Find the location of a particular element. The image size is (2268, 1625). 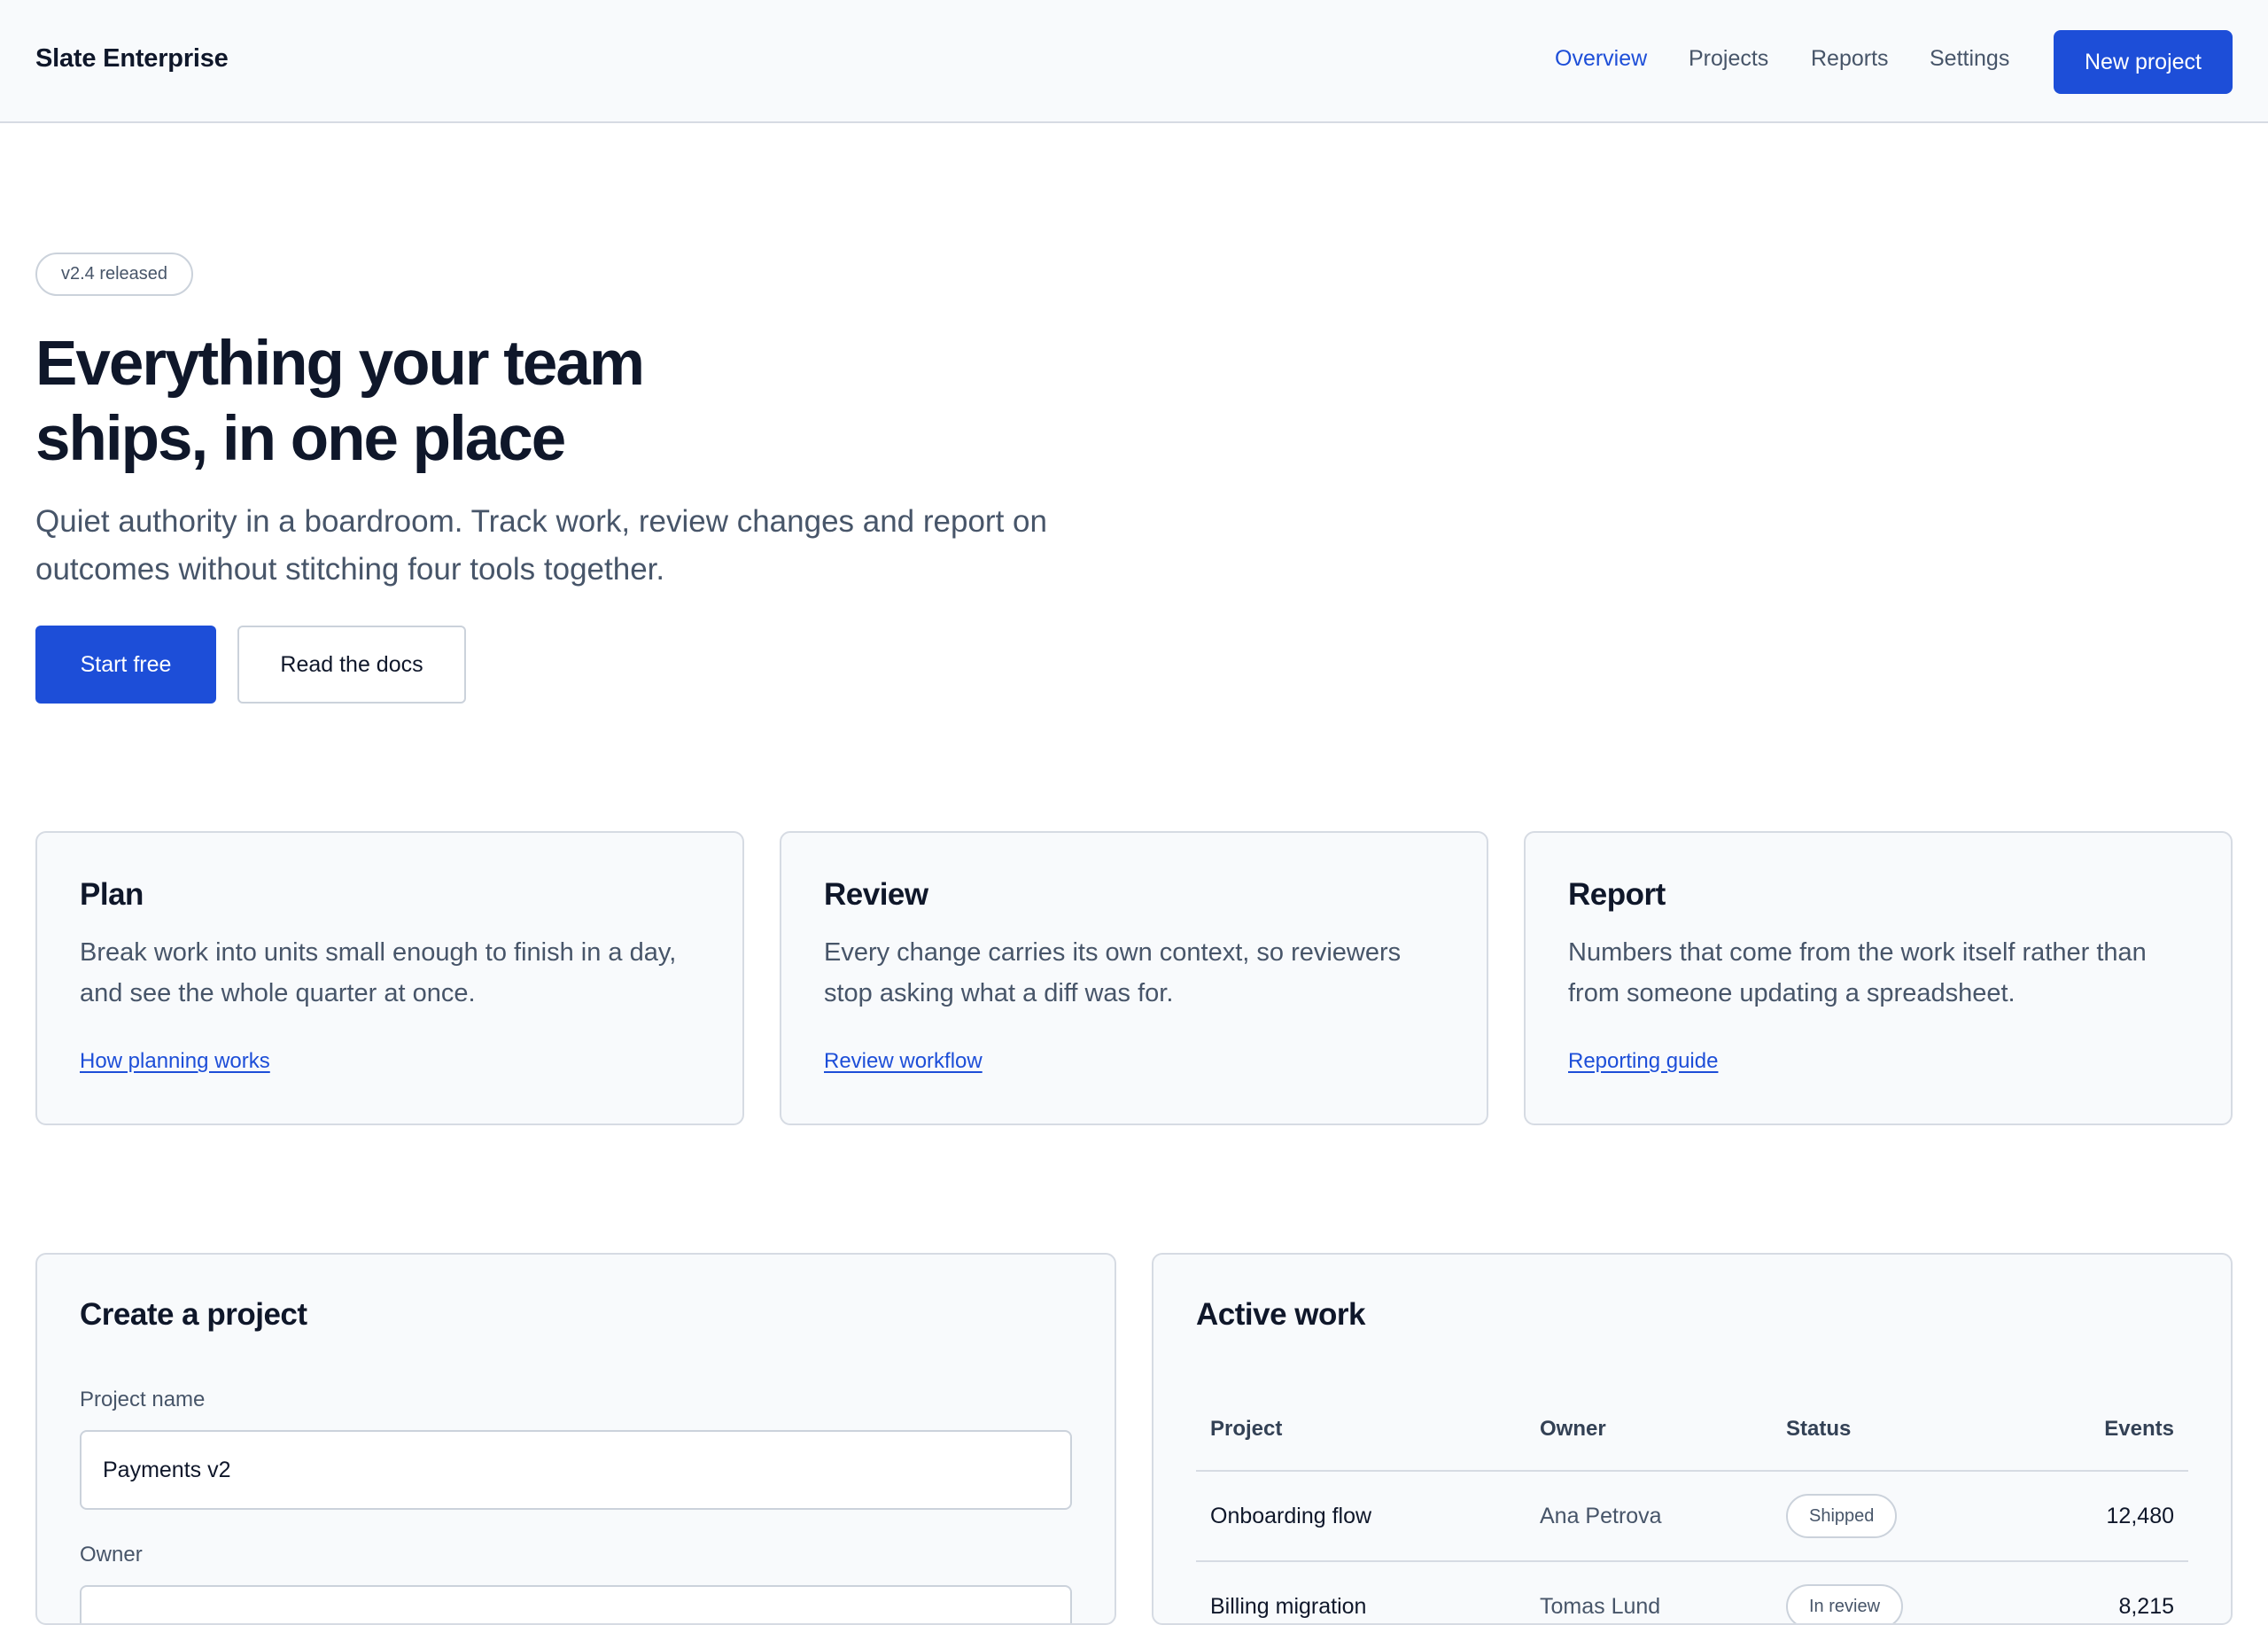

cell-owner: Tomas Lund is located at coordinates (1649, 1592).